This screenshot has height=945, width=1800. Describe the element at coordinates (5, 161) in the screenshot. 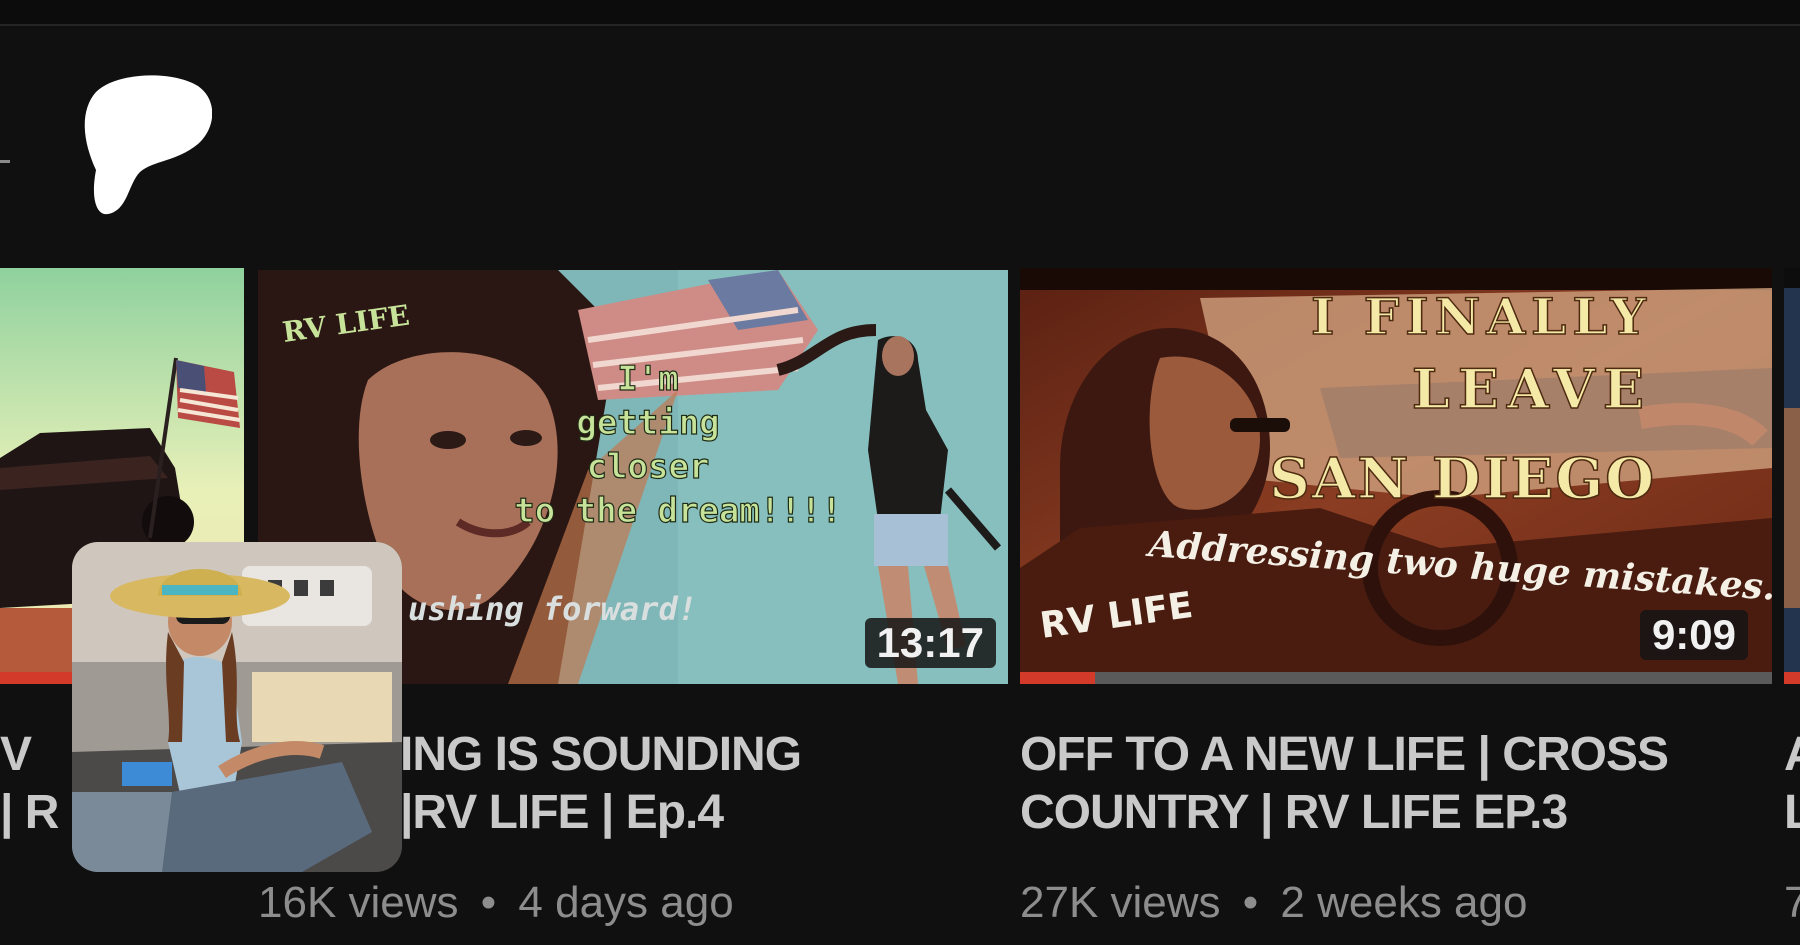

I see `edge-indicator` at that location.